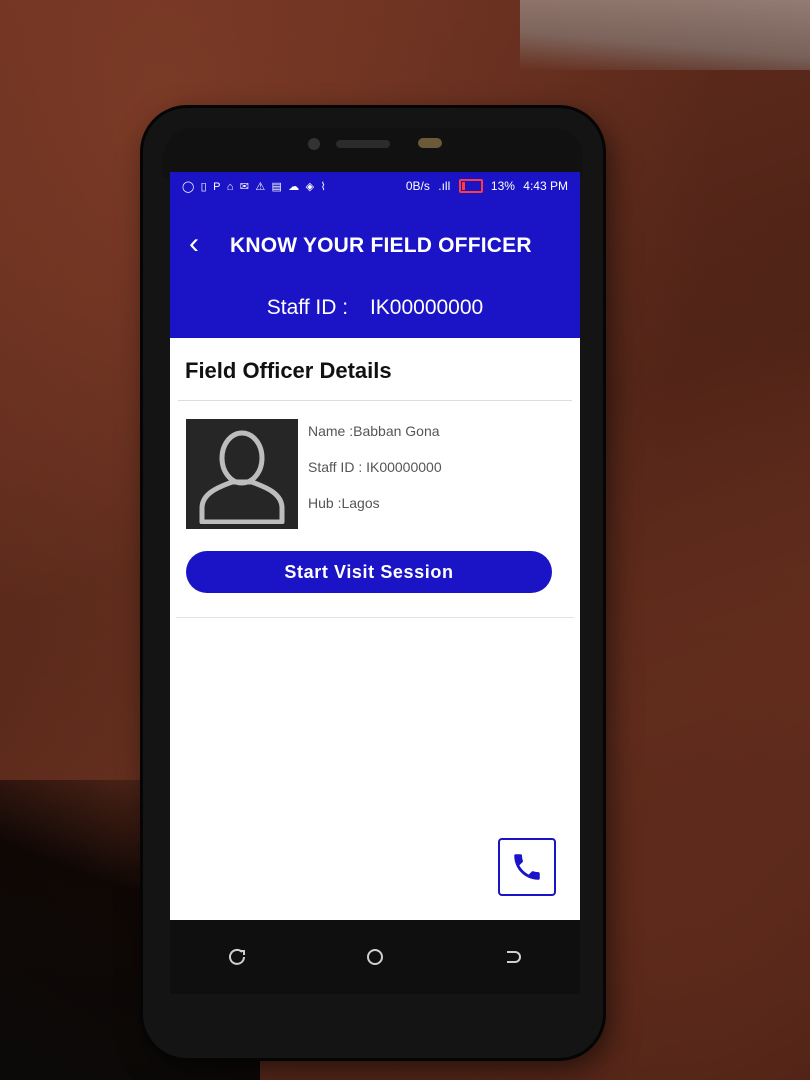  I want to click on desk-edge, so click(665, 35).